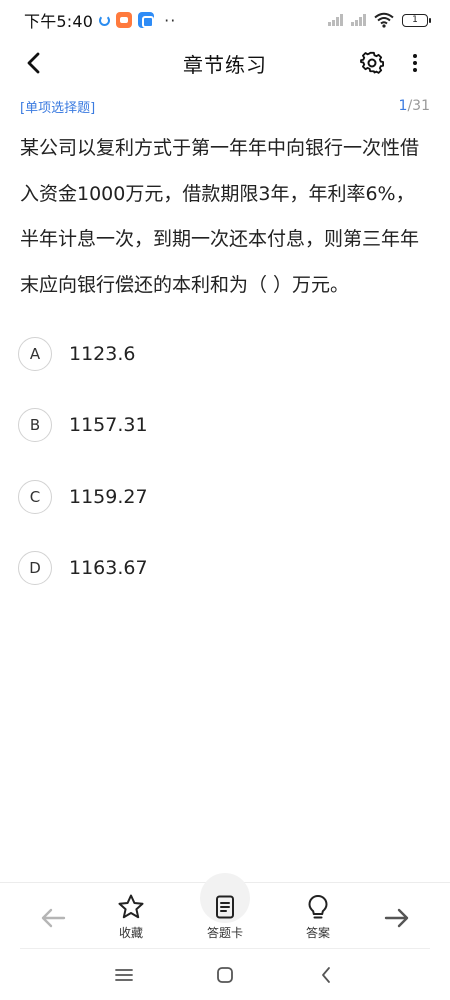 Image resolution: width=450 pixels, height=1000 pixels. I want to click on answer-button: 答案, so click(318, 917).